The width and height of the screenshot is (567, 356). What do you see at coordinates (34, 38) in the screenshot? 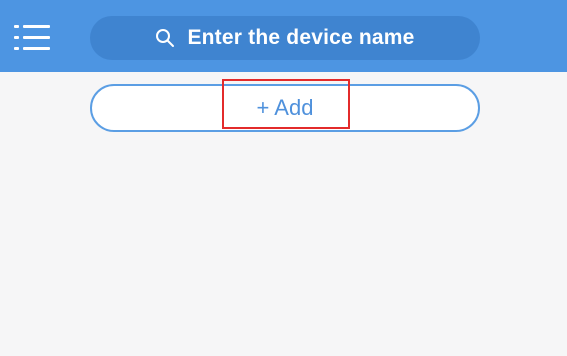
I see `menu-button` at bounding box center [34, 38].